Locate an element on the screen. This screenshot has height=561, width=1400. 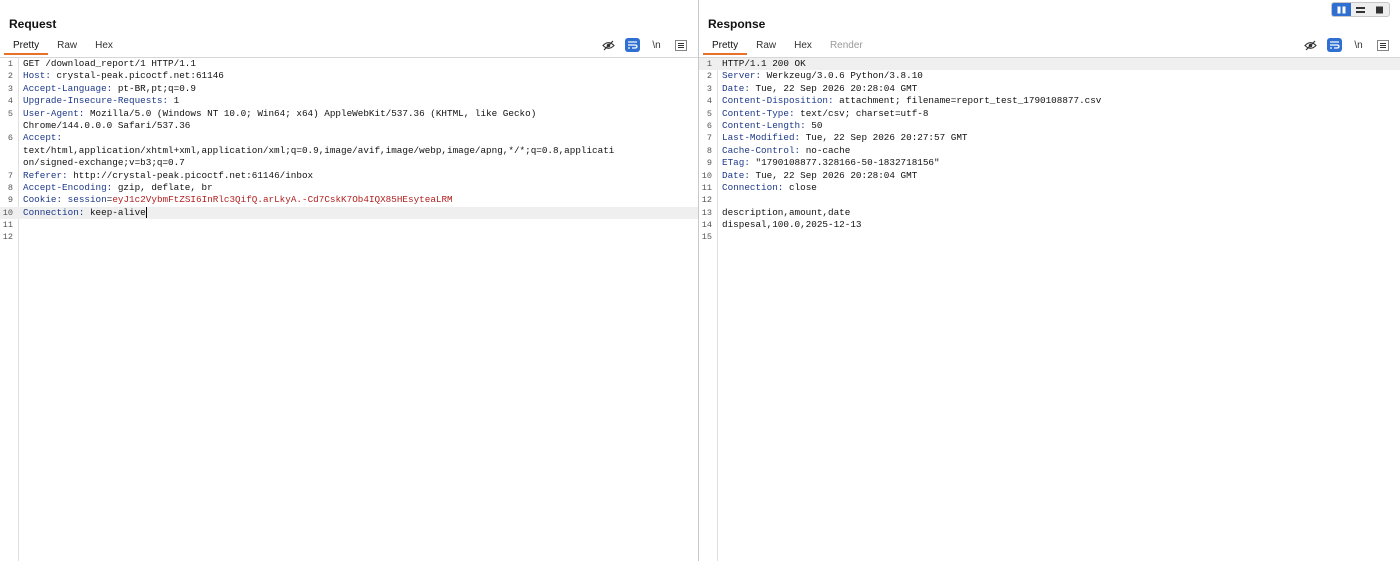
header-name: Last-Modified: is located at coordinates (761, 138).